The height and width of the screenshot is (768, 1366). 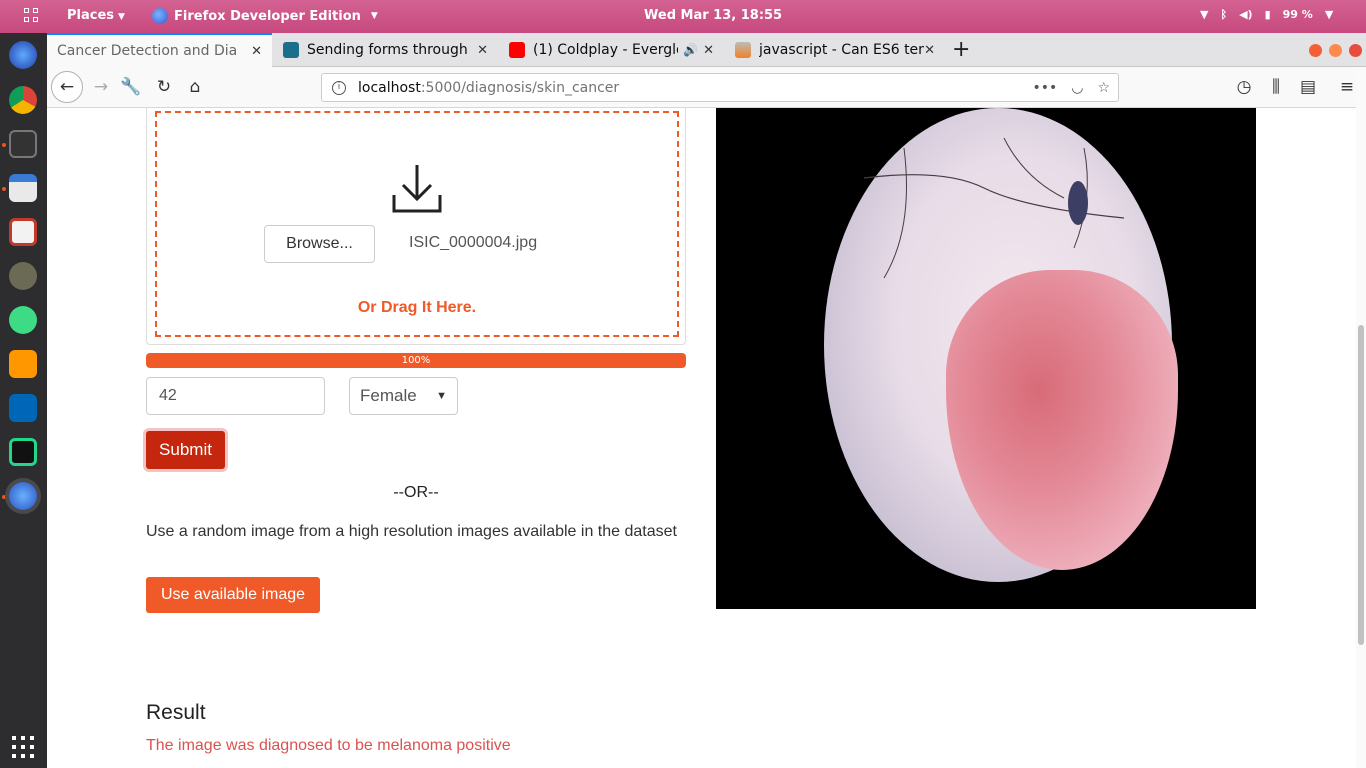 I want to click on url-host: localhost, so click(x=389, y=87).